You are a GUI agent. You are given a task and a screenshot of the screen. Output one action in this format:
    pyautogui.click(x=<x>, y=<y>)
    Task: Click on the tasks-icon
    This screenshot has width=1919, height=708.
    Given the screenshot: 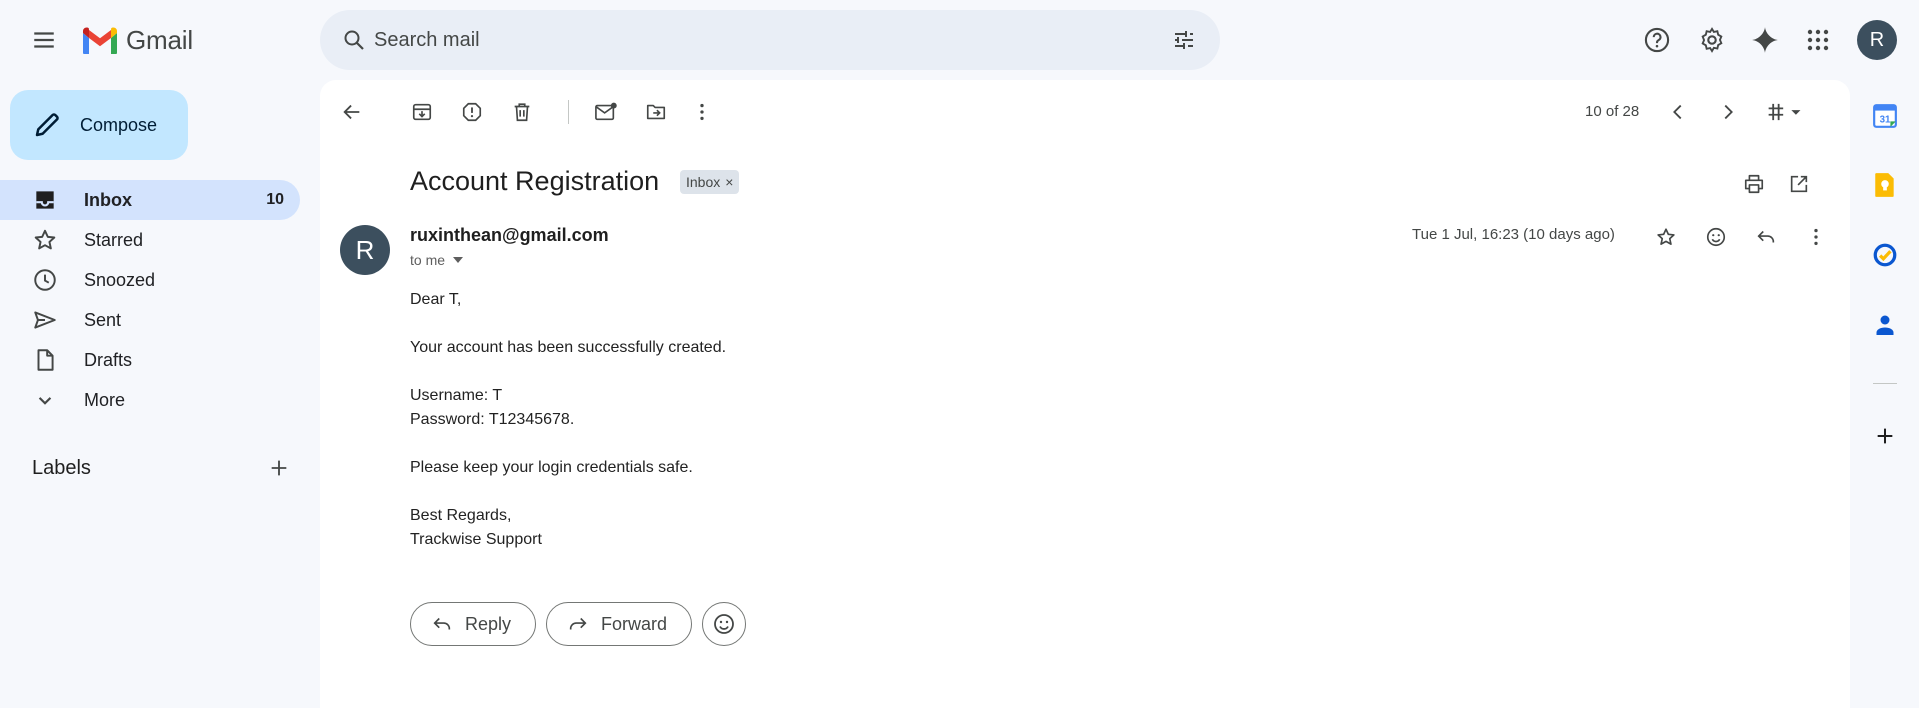 What is the action you would take?
    pyautogui.click(x=1885, y=255)
    